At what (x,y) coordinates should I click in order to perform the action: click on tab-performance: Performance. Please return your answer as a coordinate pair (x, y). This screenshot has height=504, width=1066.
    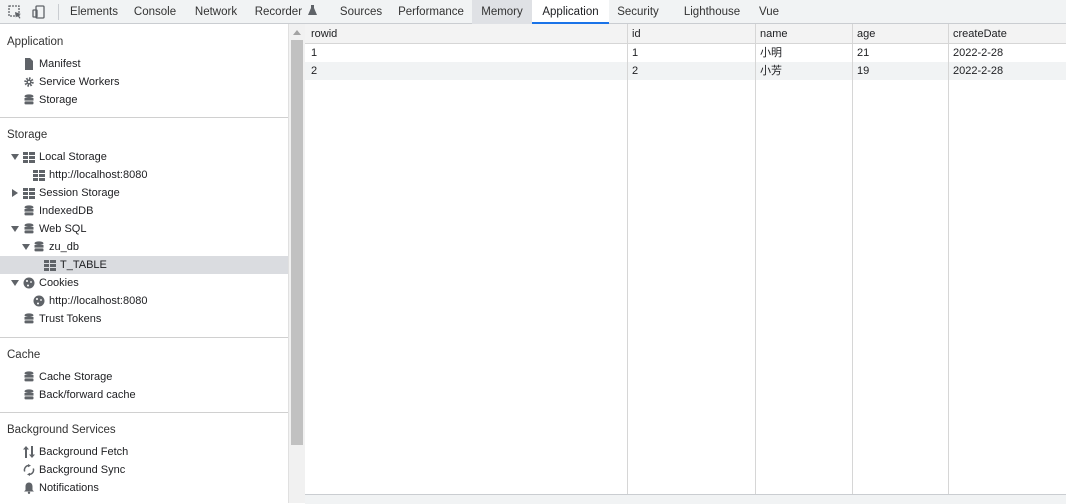
    Looking at the image, I should click on (431, 12).